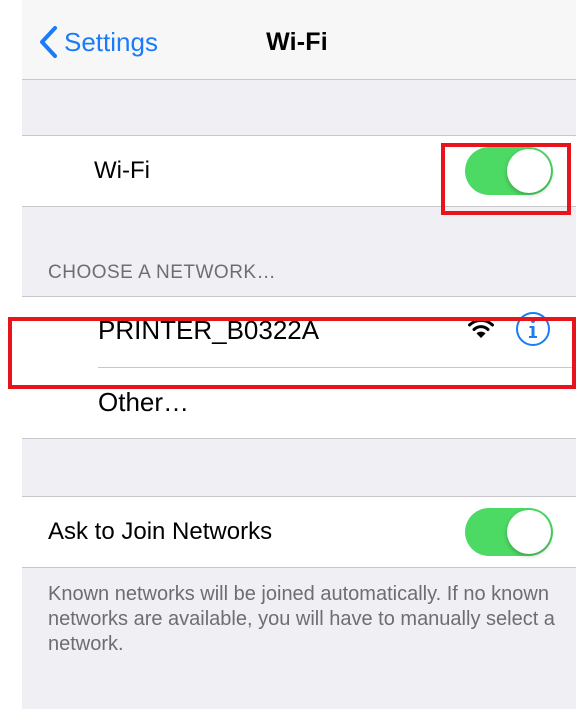  What do you see at coordinates (533, 329) in the screenshot?
I see `info-icon` at bounding box center [533, 329].